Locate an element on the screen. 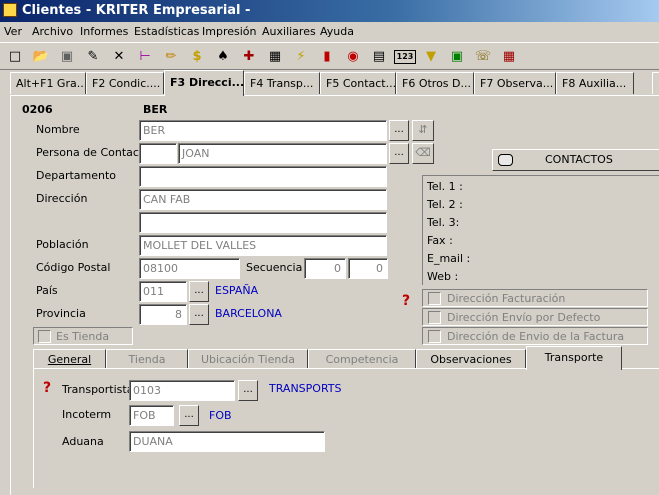 This screenshot has height=495, width=659. contacto-prefix-field is located at coordinates (158, 153).